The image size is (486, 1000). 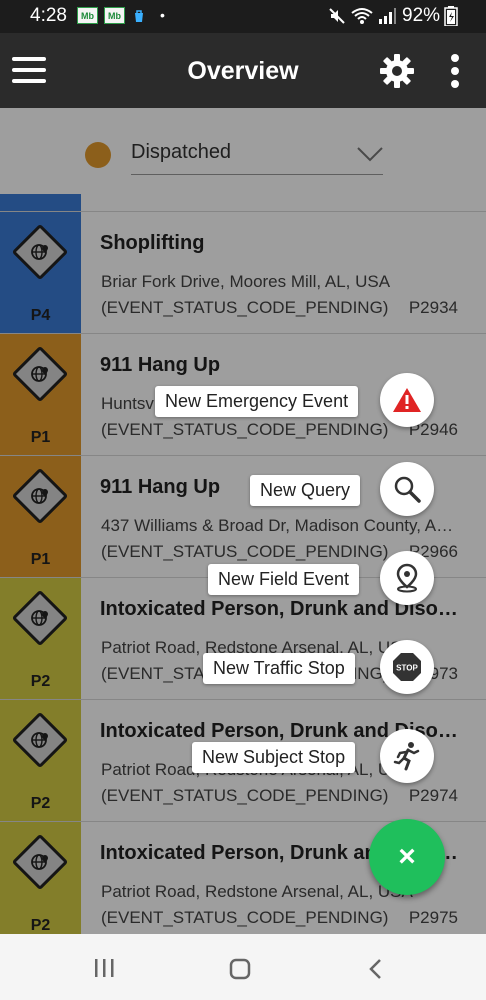 I want to click on location-pin-icon, so click(x=407, y=578).